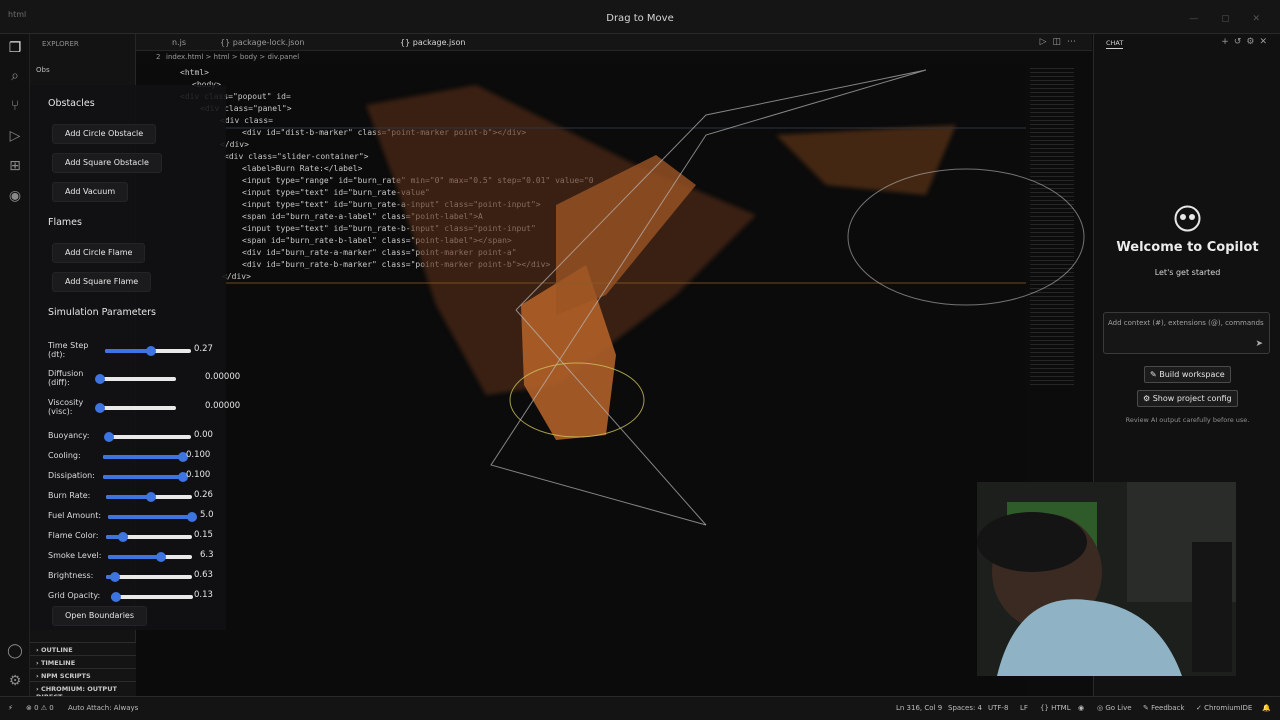  Describe the element at coordinates (134, 557) in the screenshot. I see `slider-fill` at that location.